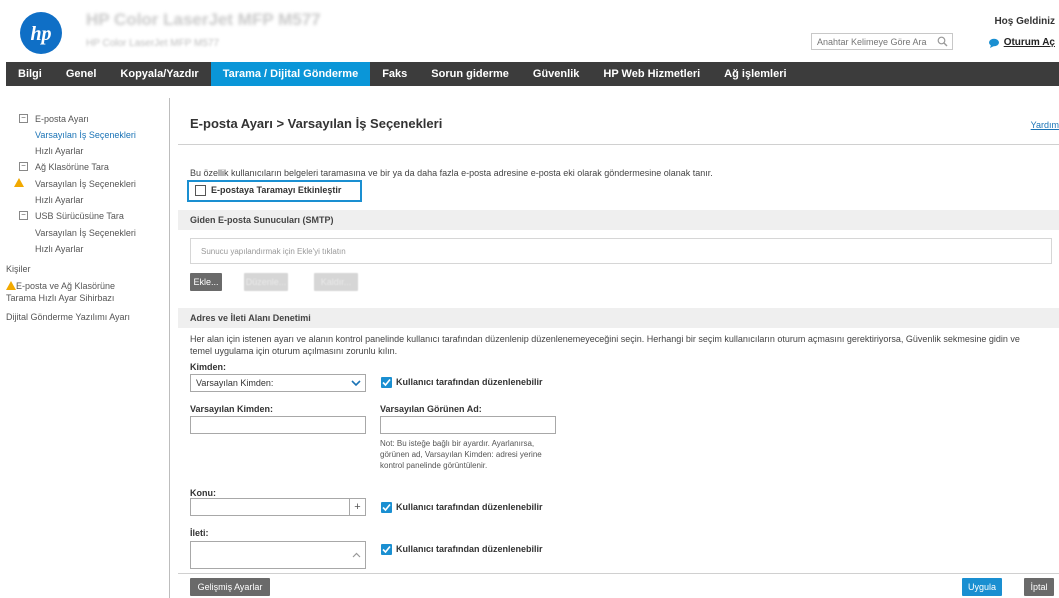 The height and width of the screenshot is (598, 1059). What do you see at coordinates (618, 220) in the screenshot?
I see `smtp-section-header: Giden E-posta Sunucuları (SMTP)` at bounding box center [618, 220].